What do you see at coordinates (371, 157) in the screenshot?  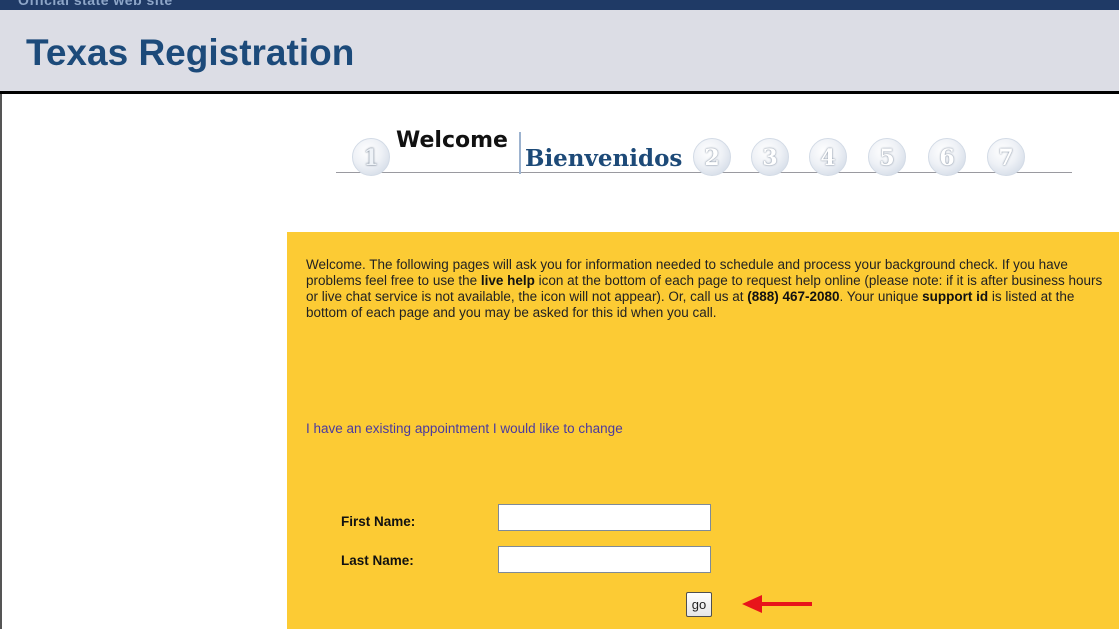 I see `step-1-circle: 1` at bounding box center [371, 157].